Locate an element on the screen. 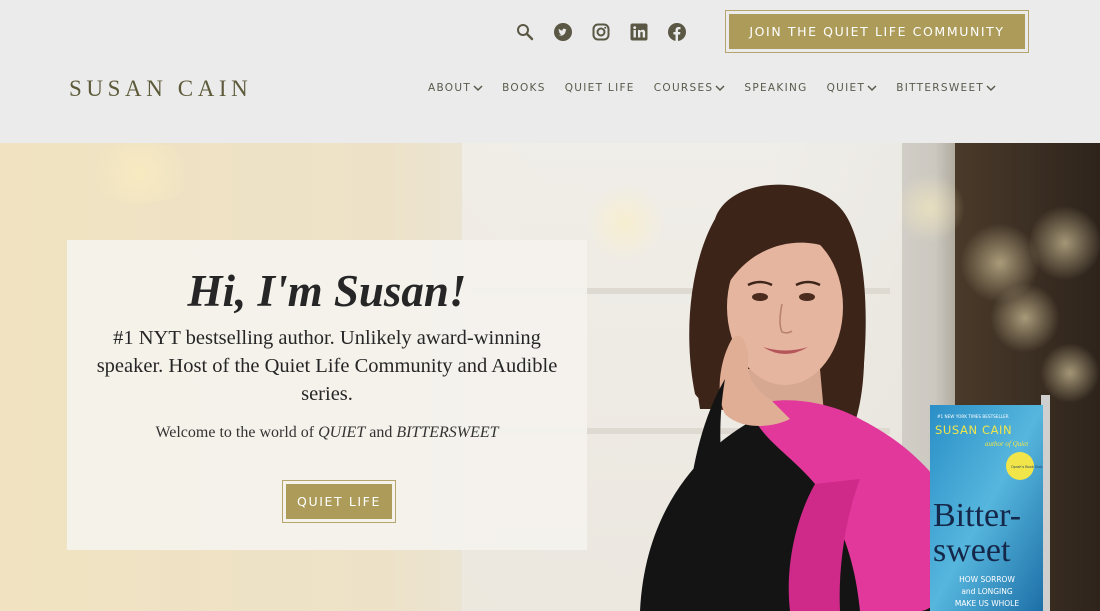 The height and width of the screenshot is (611, 1100). nav-label: QUIET LIFE is located at coordinates (599, 88).